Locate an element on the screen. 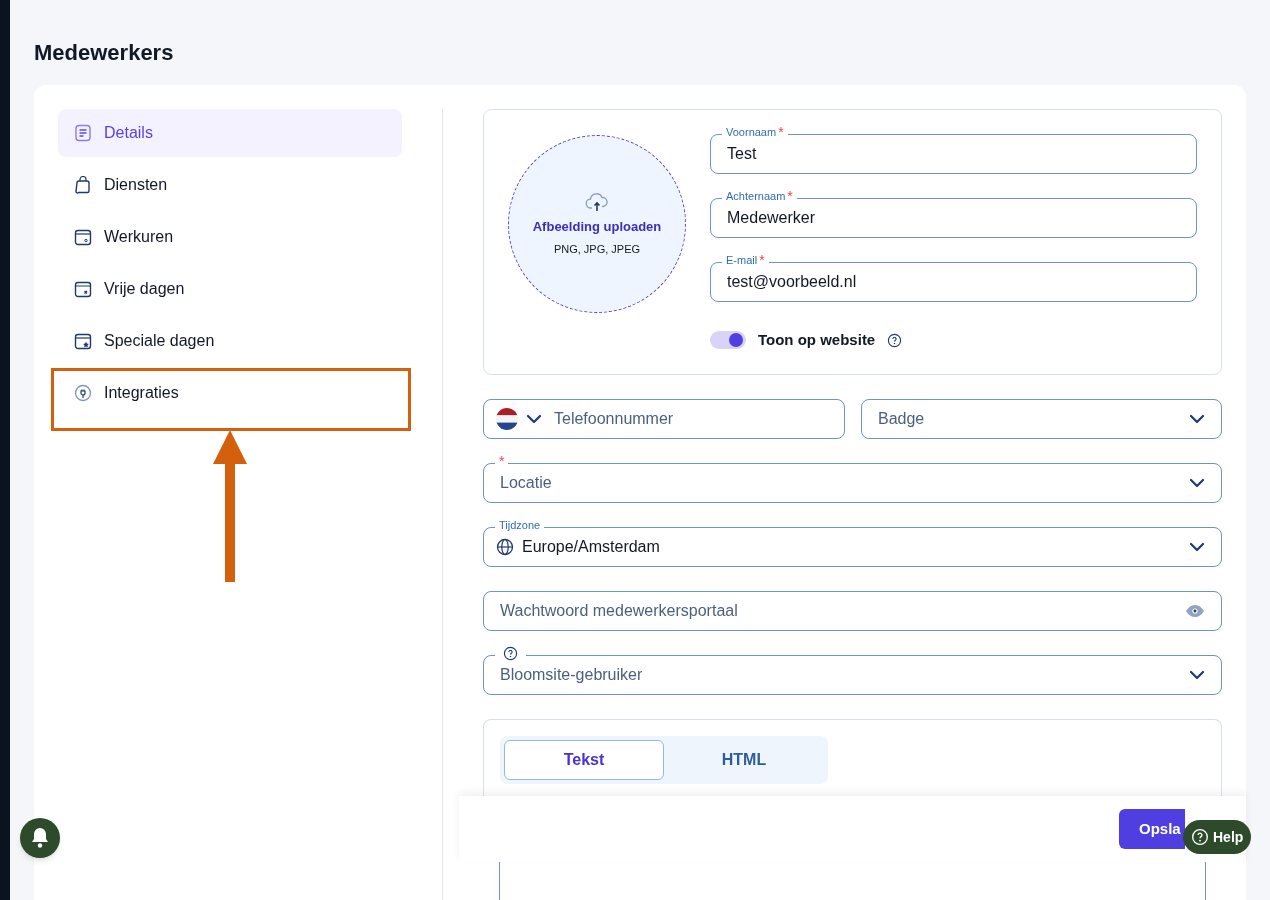  toggle-label: Toon op website is located at coordinates (817, 340).